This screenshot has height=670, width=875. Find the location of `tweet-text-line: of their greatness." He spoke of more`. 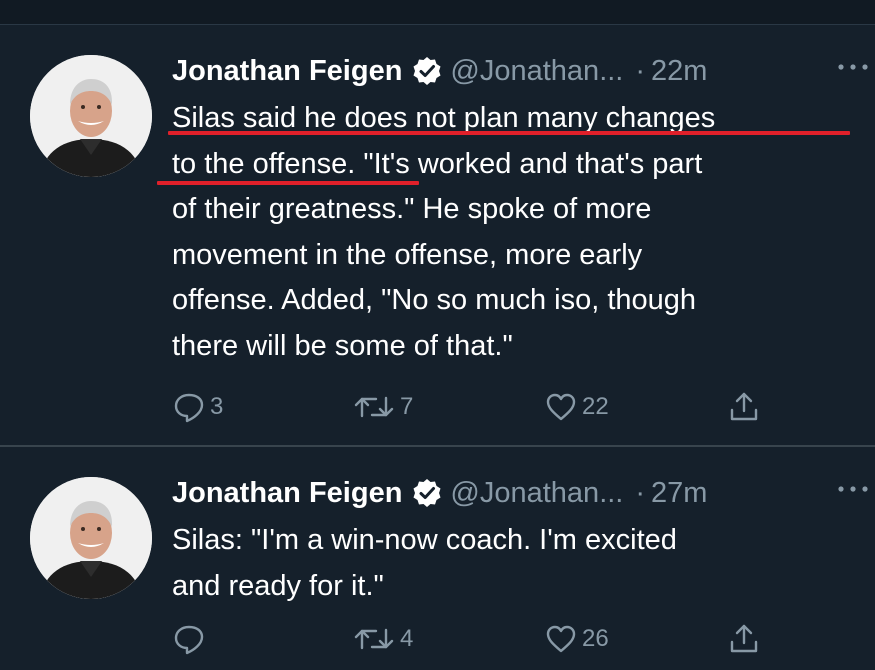

tweet-text-line: of their greatness." He spoke of more is located at coordinates (412, 209).